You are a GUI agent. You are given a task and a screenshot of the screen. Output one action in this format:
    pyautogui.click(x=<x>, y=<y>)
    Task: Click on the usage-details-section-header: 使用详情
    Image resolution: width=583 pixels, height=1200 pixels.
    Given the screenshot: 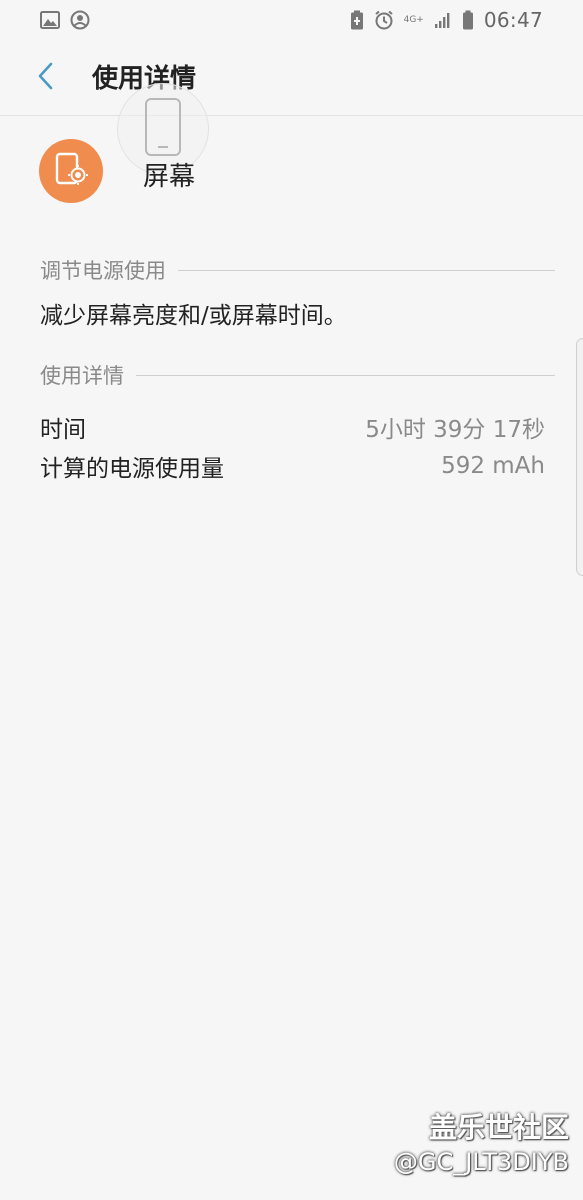 What is the action you would take?
    pyautogui.click(x=297, y=375)
    